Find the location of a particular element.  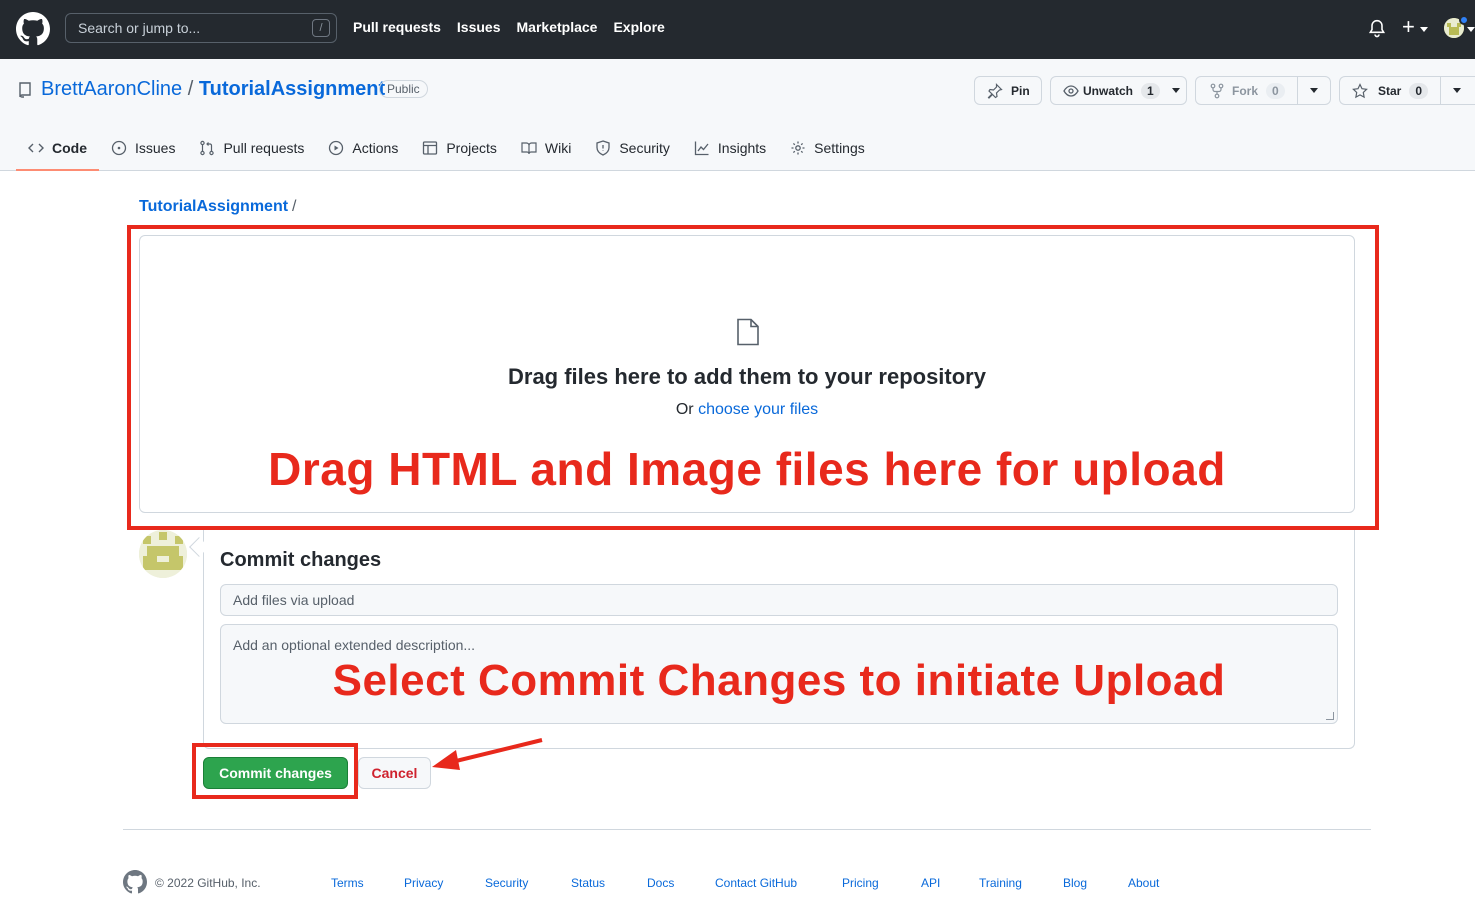

star-icon is located at coordinates (1360, 90).